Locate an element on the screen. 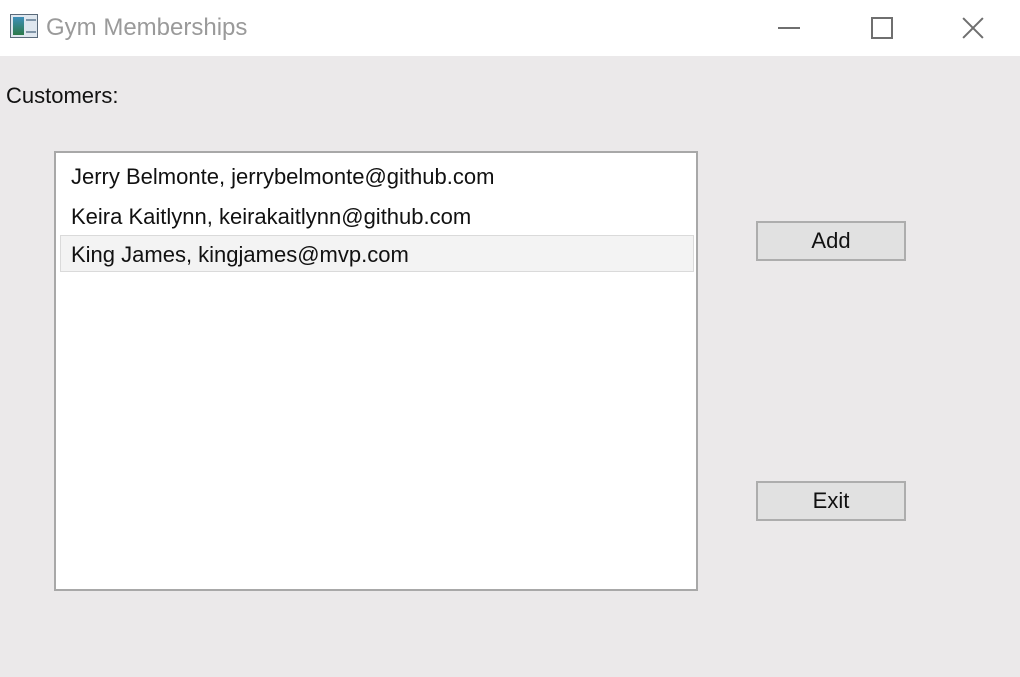 Image resolution: width=1020 pixels, height=677 pixels. minimize-icon is located at coordinates (789, 28).